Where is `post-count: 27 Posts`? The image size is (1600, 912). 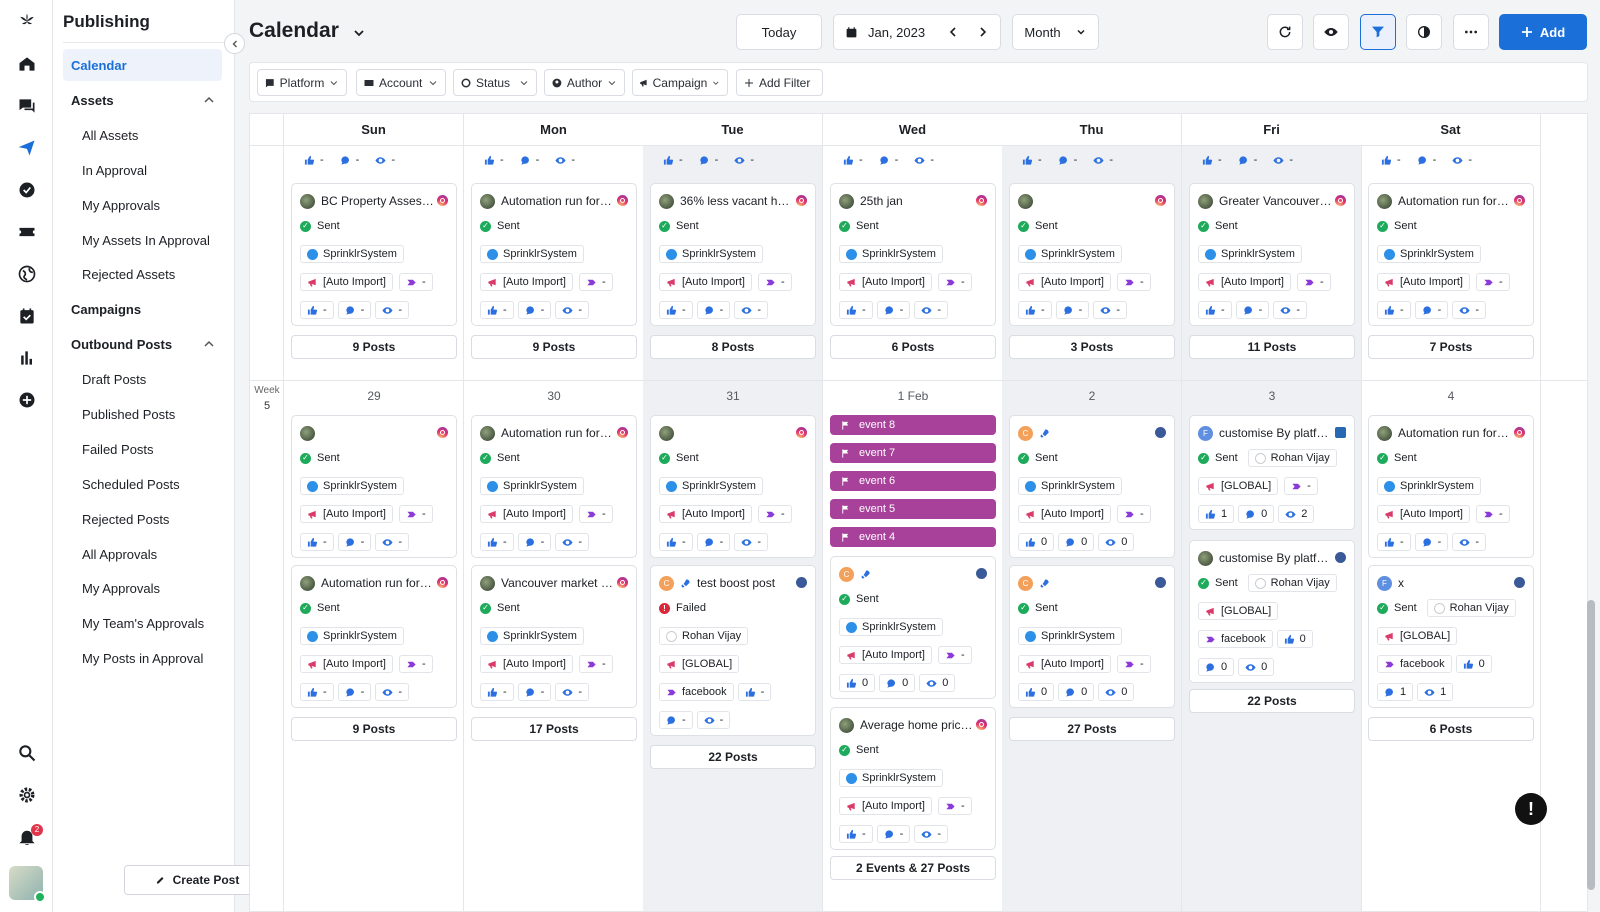 post-count: 27 Posts is located at coordinates (1092, 729).